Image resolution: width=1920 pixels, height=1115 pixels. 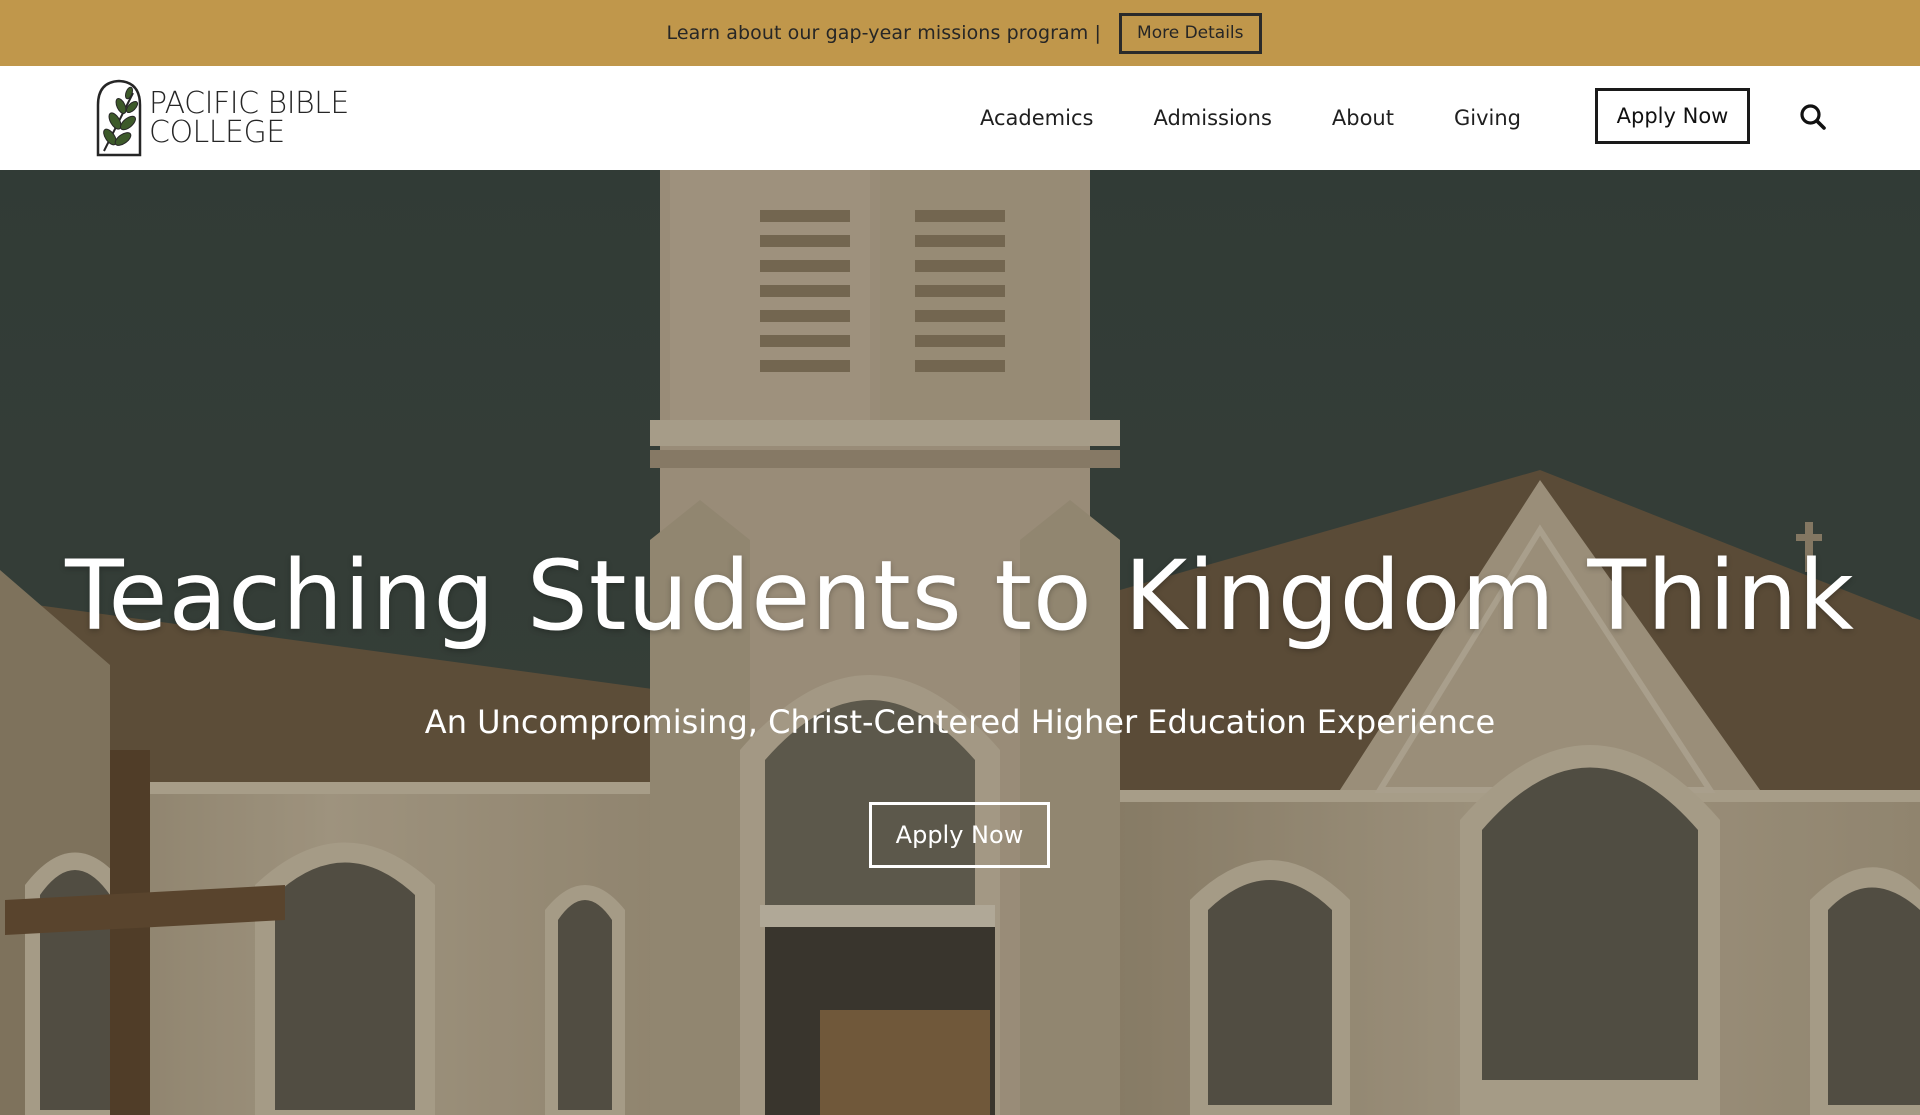 I want to click on nav-admissions: Admissions, so click(x=1212, y=118).